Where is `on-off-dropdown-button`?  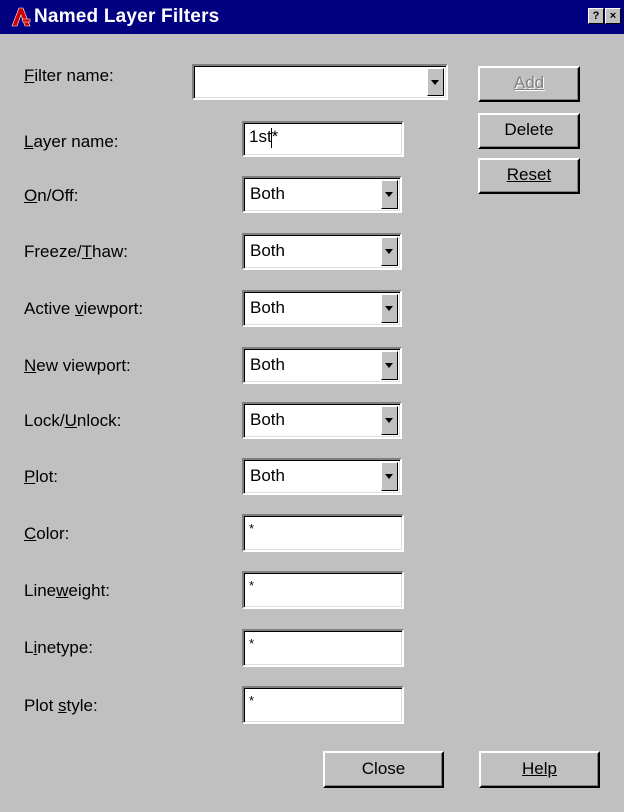
on-off-dropdown-button is located at coordinates (389, 194).